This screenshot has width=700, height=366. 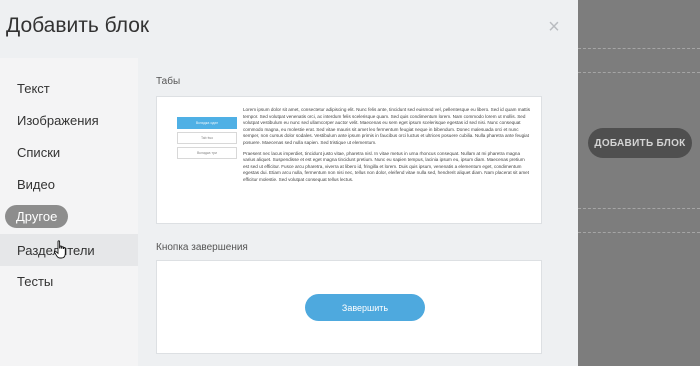 I want to click on sidebar-item-dividers: Разделители, so click(x=69, y=250).